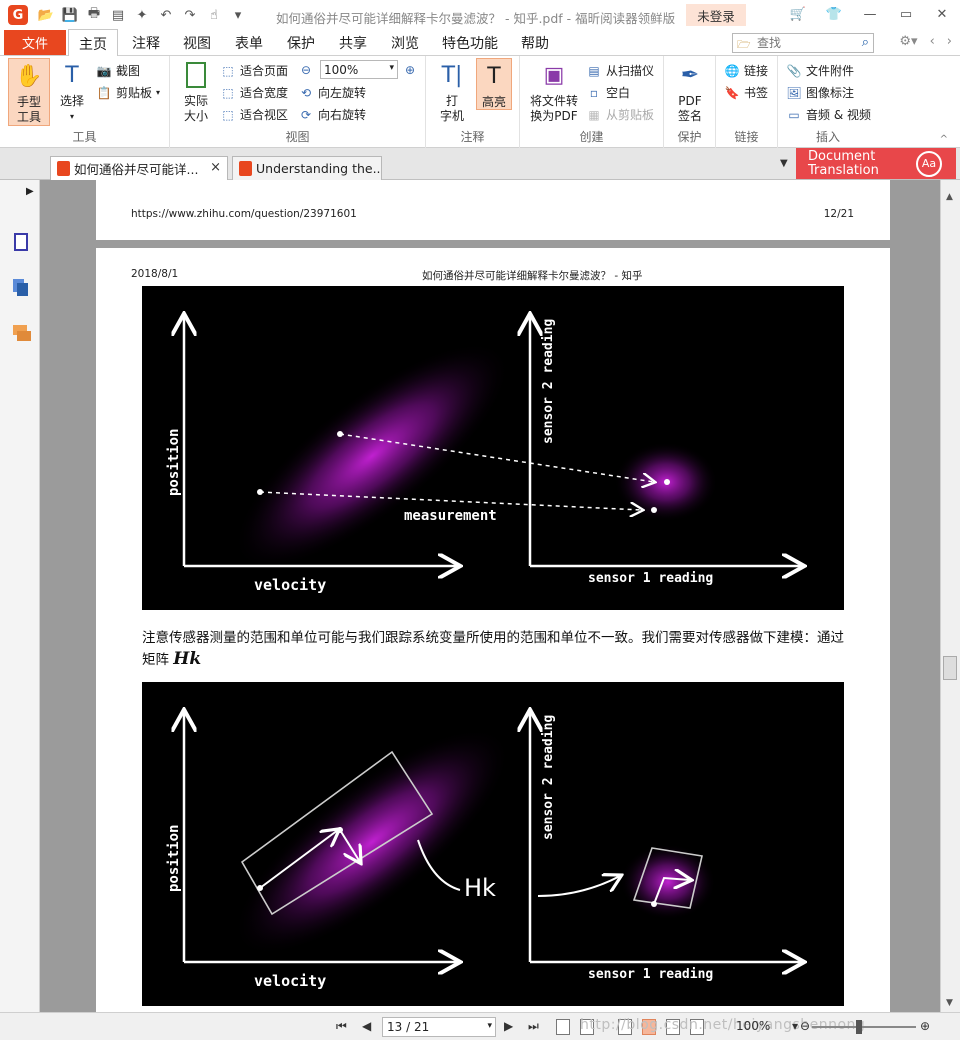 The height and width of the screenshot is (1040, 960). Describe the element at coordinates (118, 70) in the screenshot. I see `screenshot-button: 📷 截图` at that location.